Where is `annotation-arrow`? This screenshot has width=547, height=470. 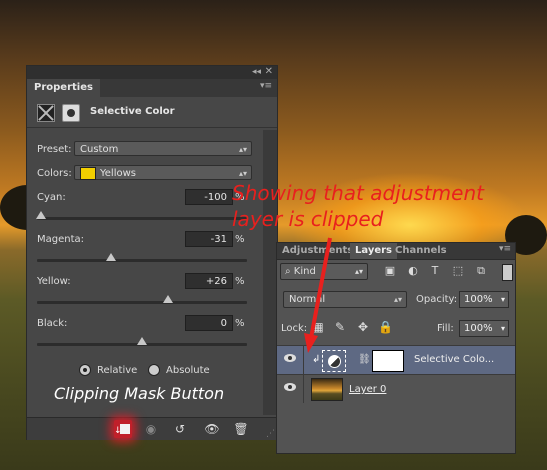 annotation-arrow is located at coordinates (318, 295).